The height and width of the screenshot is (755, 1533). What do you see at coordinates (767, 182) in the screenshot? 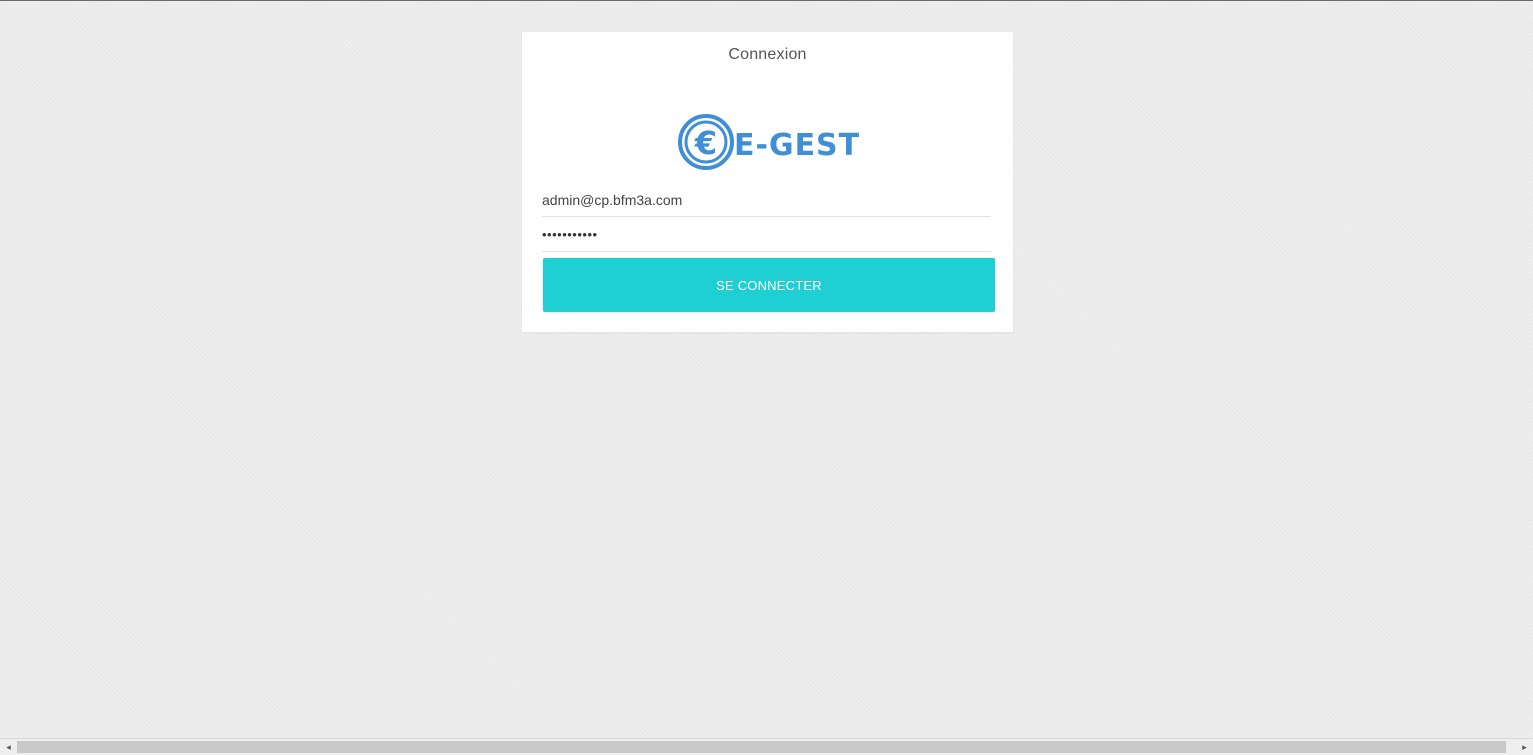
I see `login-card: Connexion € E-GEST SE CONNECTER` at bounding box center [767, 182].